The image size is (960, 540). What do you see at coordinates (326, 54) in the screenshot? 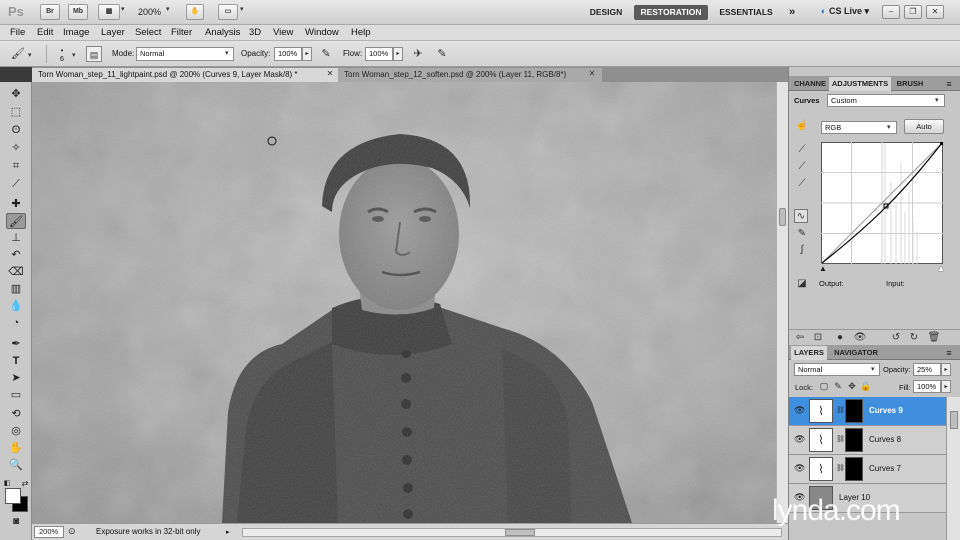
I see `tablet-pressure-opacity-icon: ✎` at bounding box center [326, 54].